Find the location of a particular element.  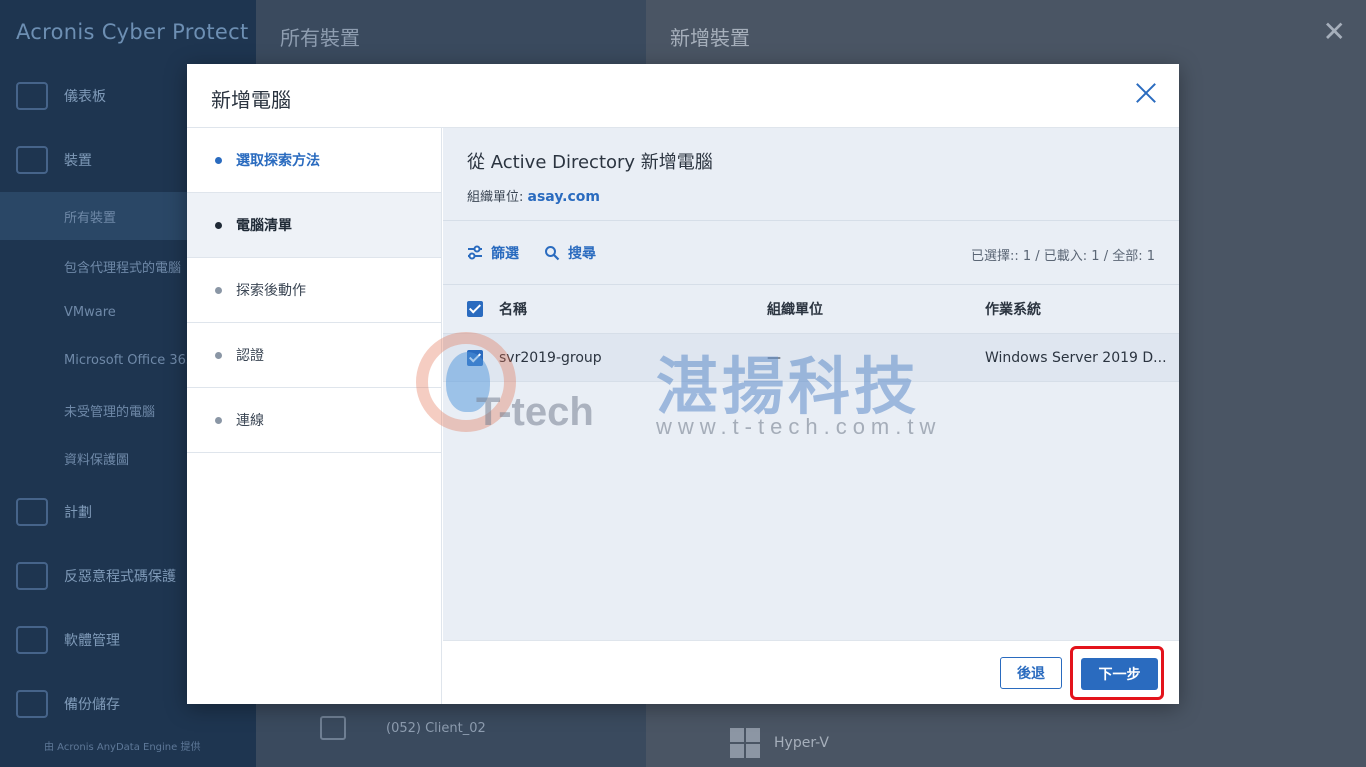

step-label: 連線 is located at coordinates (250, 421).